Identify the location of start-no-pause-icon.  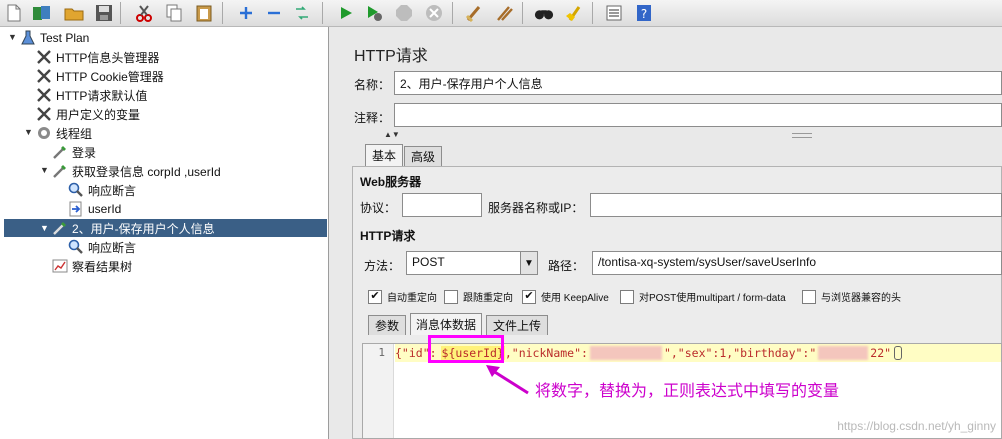
(374, 13).